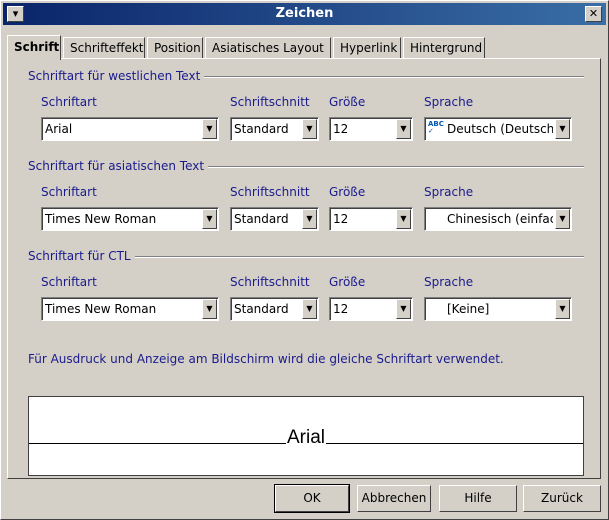  I want to click on asian-lang-label: Sprache, so click(449, 192).